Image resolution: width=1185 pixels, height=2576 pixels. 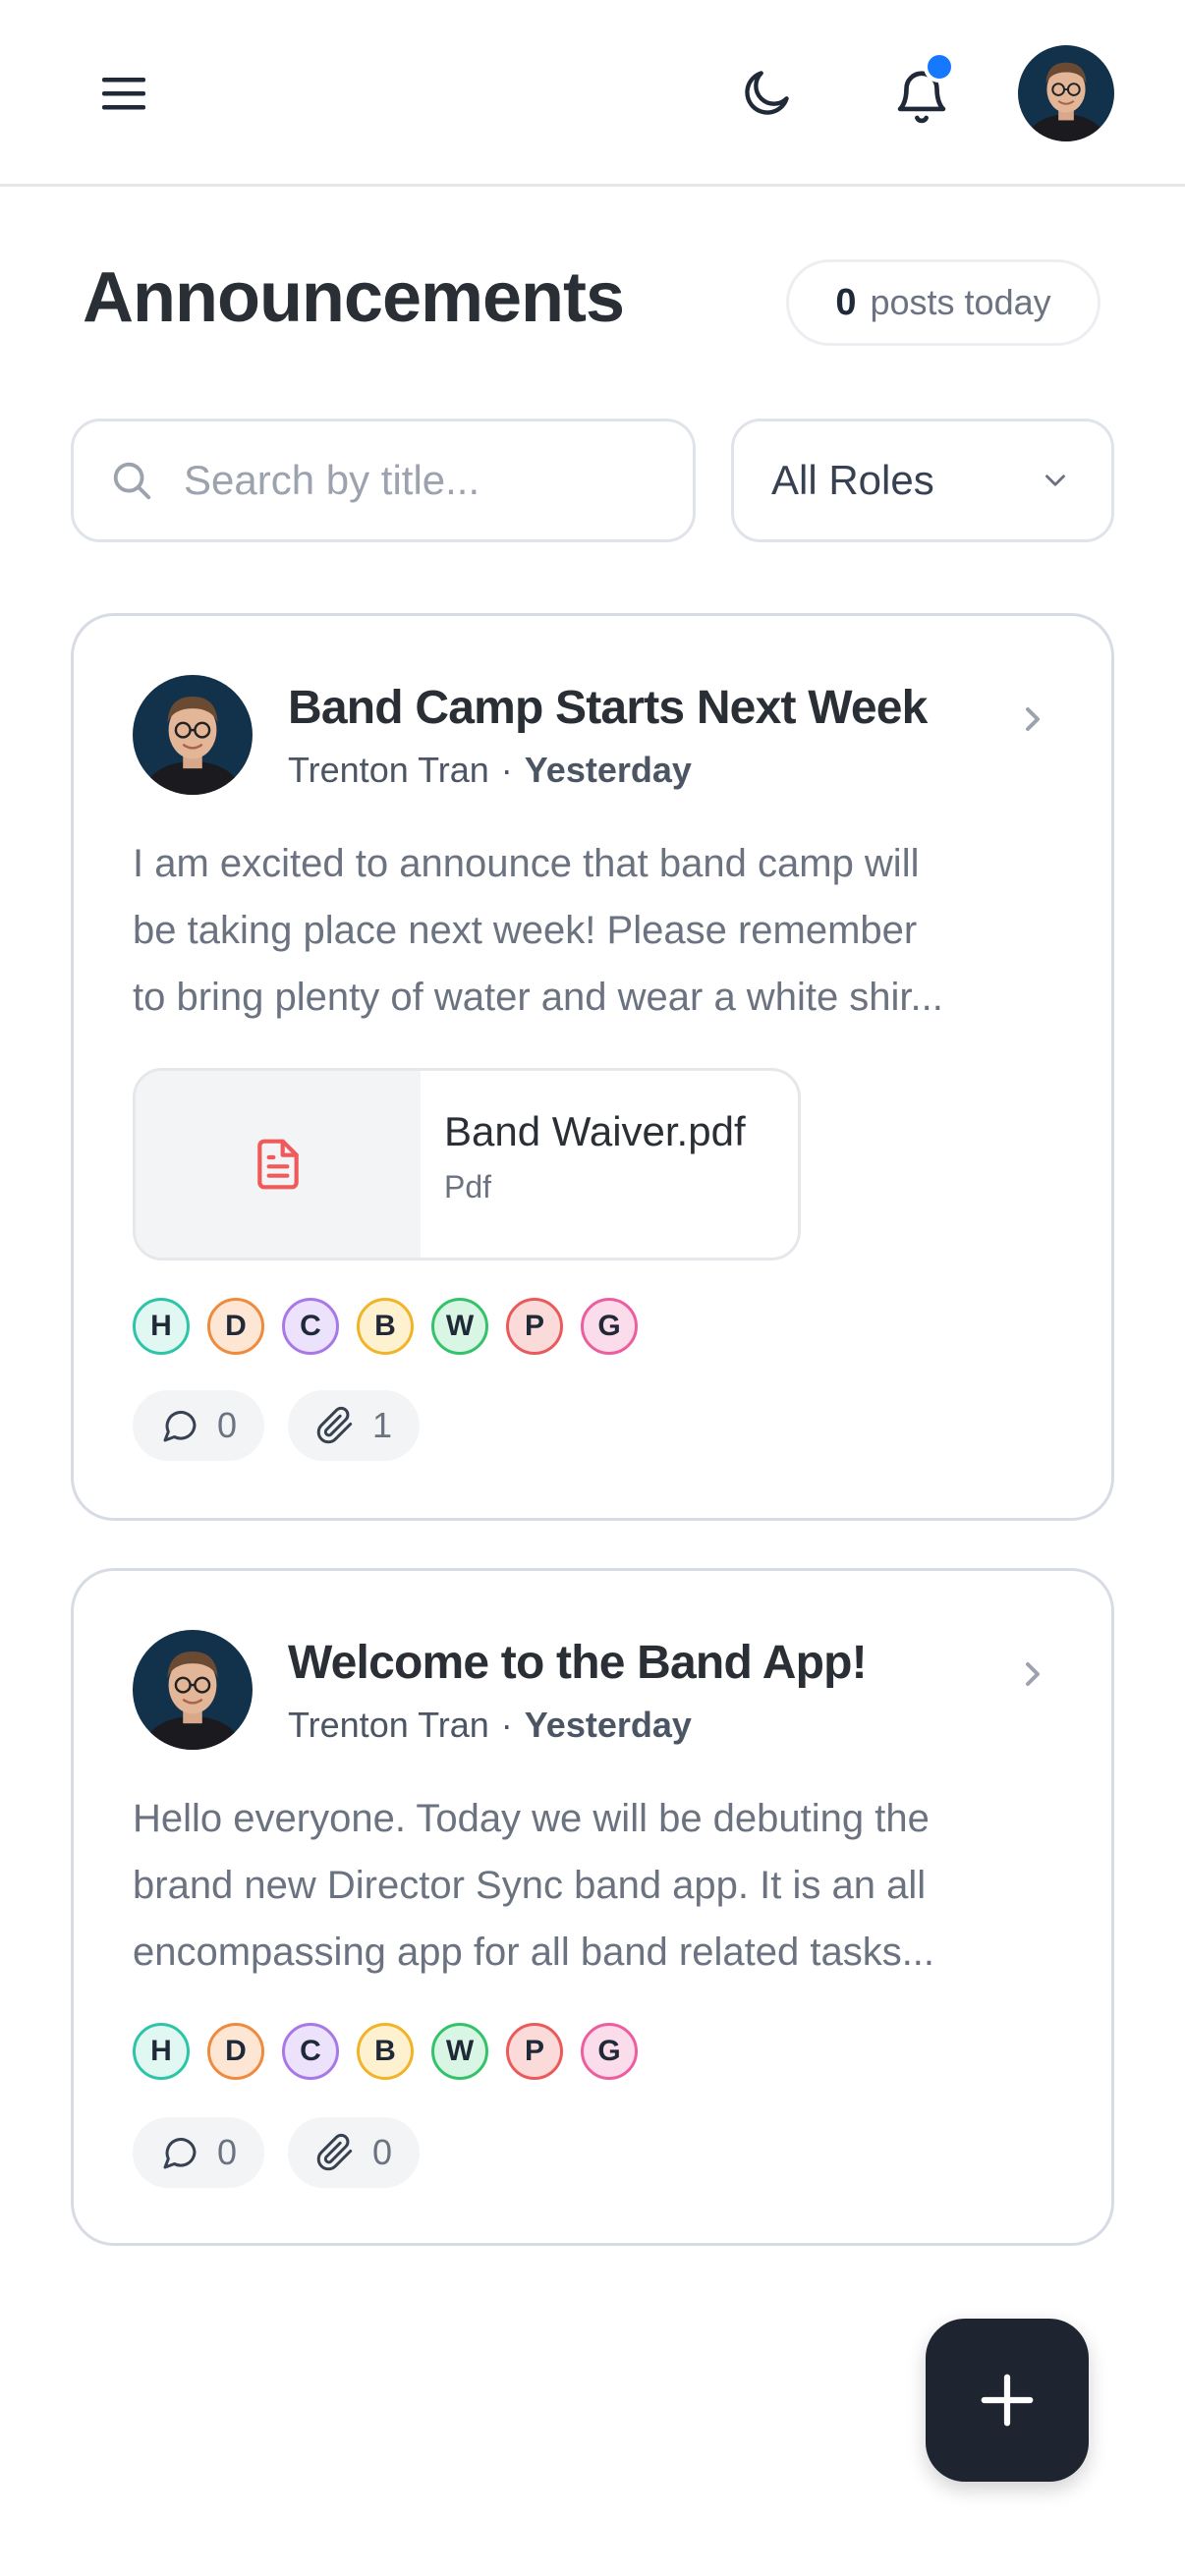 I want to click on new-announcement-button, so click(x=1008, y=2400).